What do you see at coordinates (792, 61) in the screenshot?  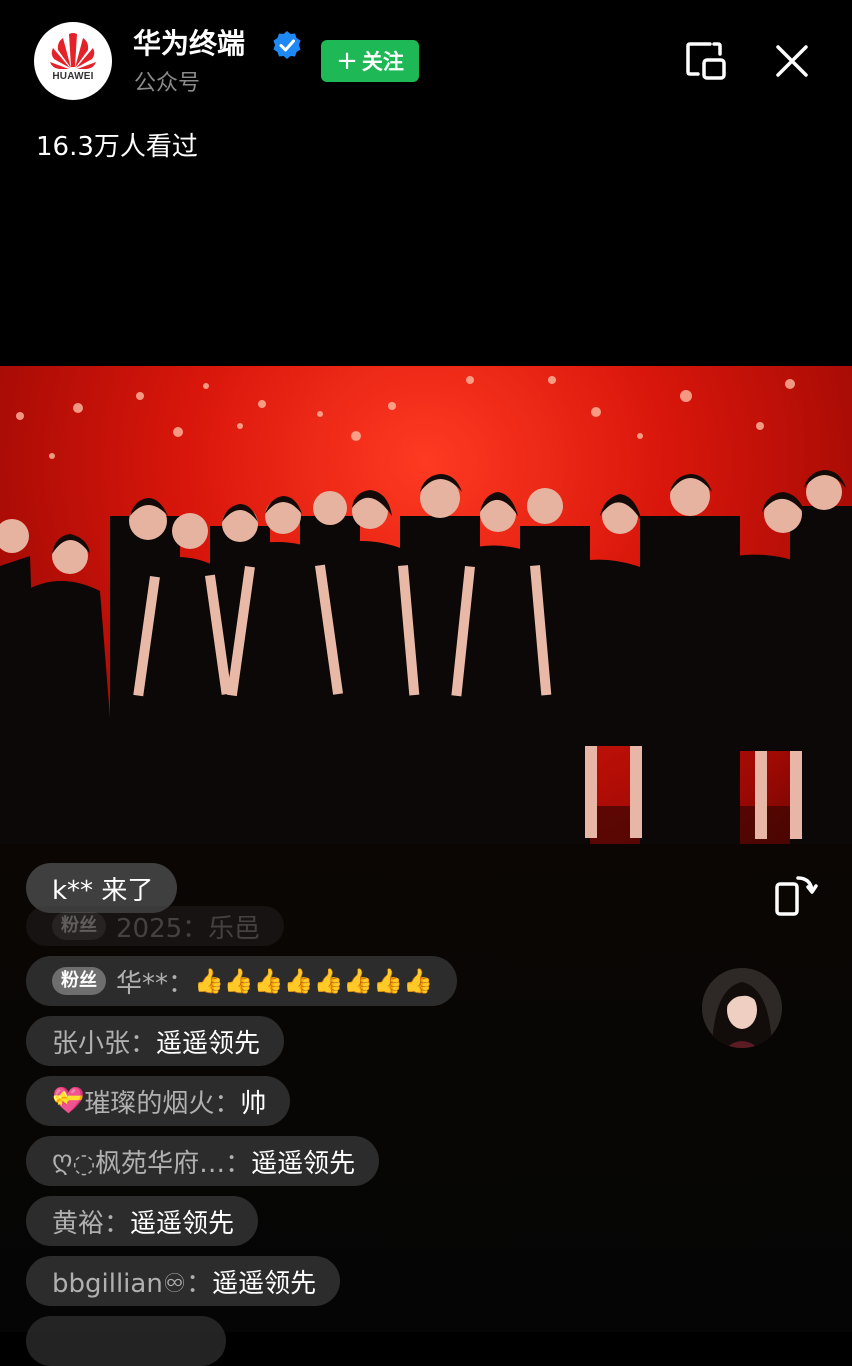 I see `close-icon` at bounding box center [792, 61].